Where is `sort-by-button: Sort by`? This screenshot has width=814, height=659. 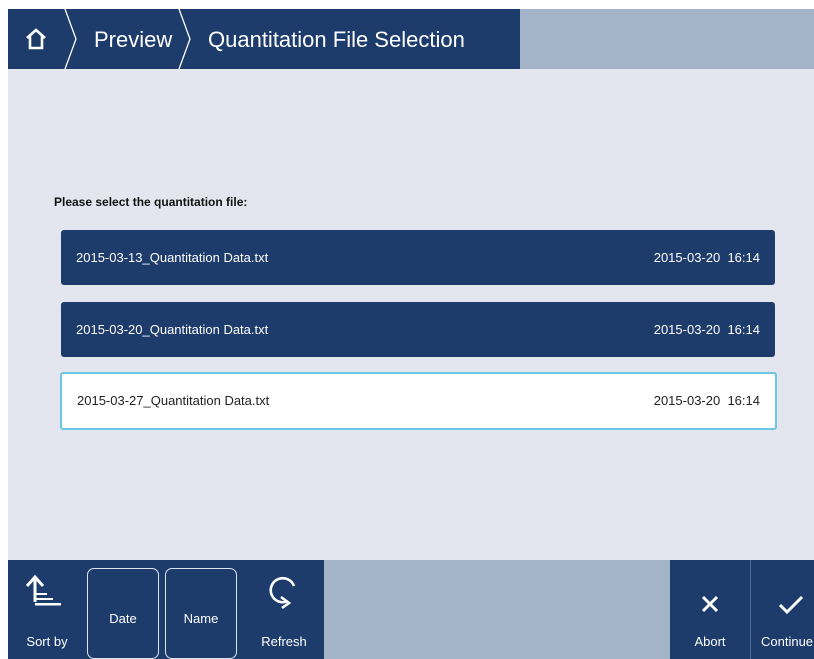
sort-by-button: Sort by is located at coordinates (47, 609).